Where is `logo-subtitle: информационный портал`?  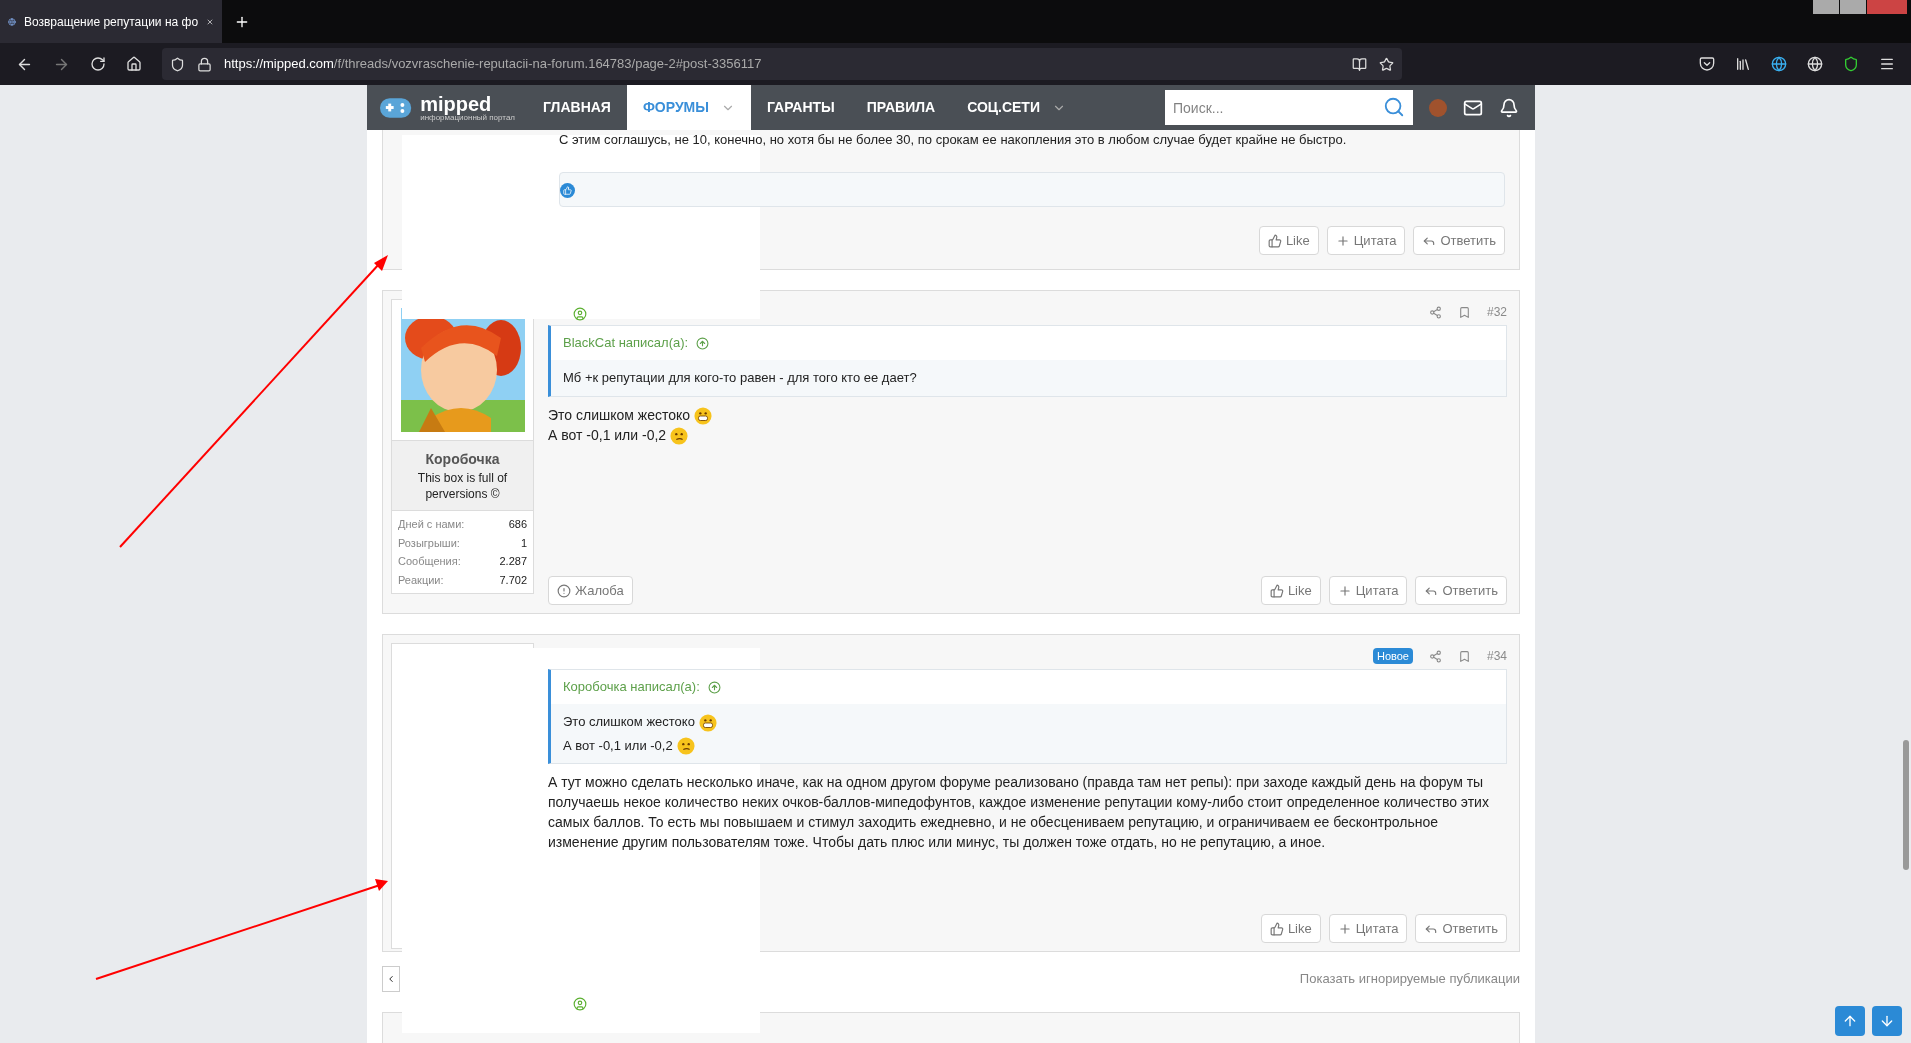 logo-subtitle: информационный портал is located at coordinates (467, 117).